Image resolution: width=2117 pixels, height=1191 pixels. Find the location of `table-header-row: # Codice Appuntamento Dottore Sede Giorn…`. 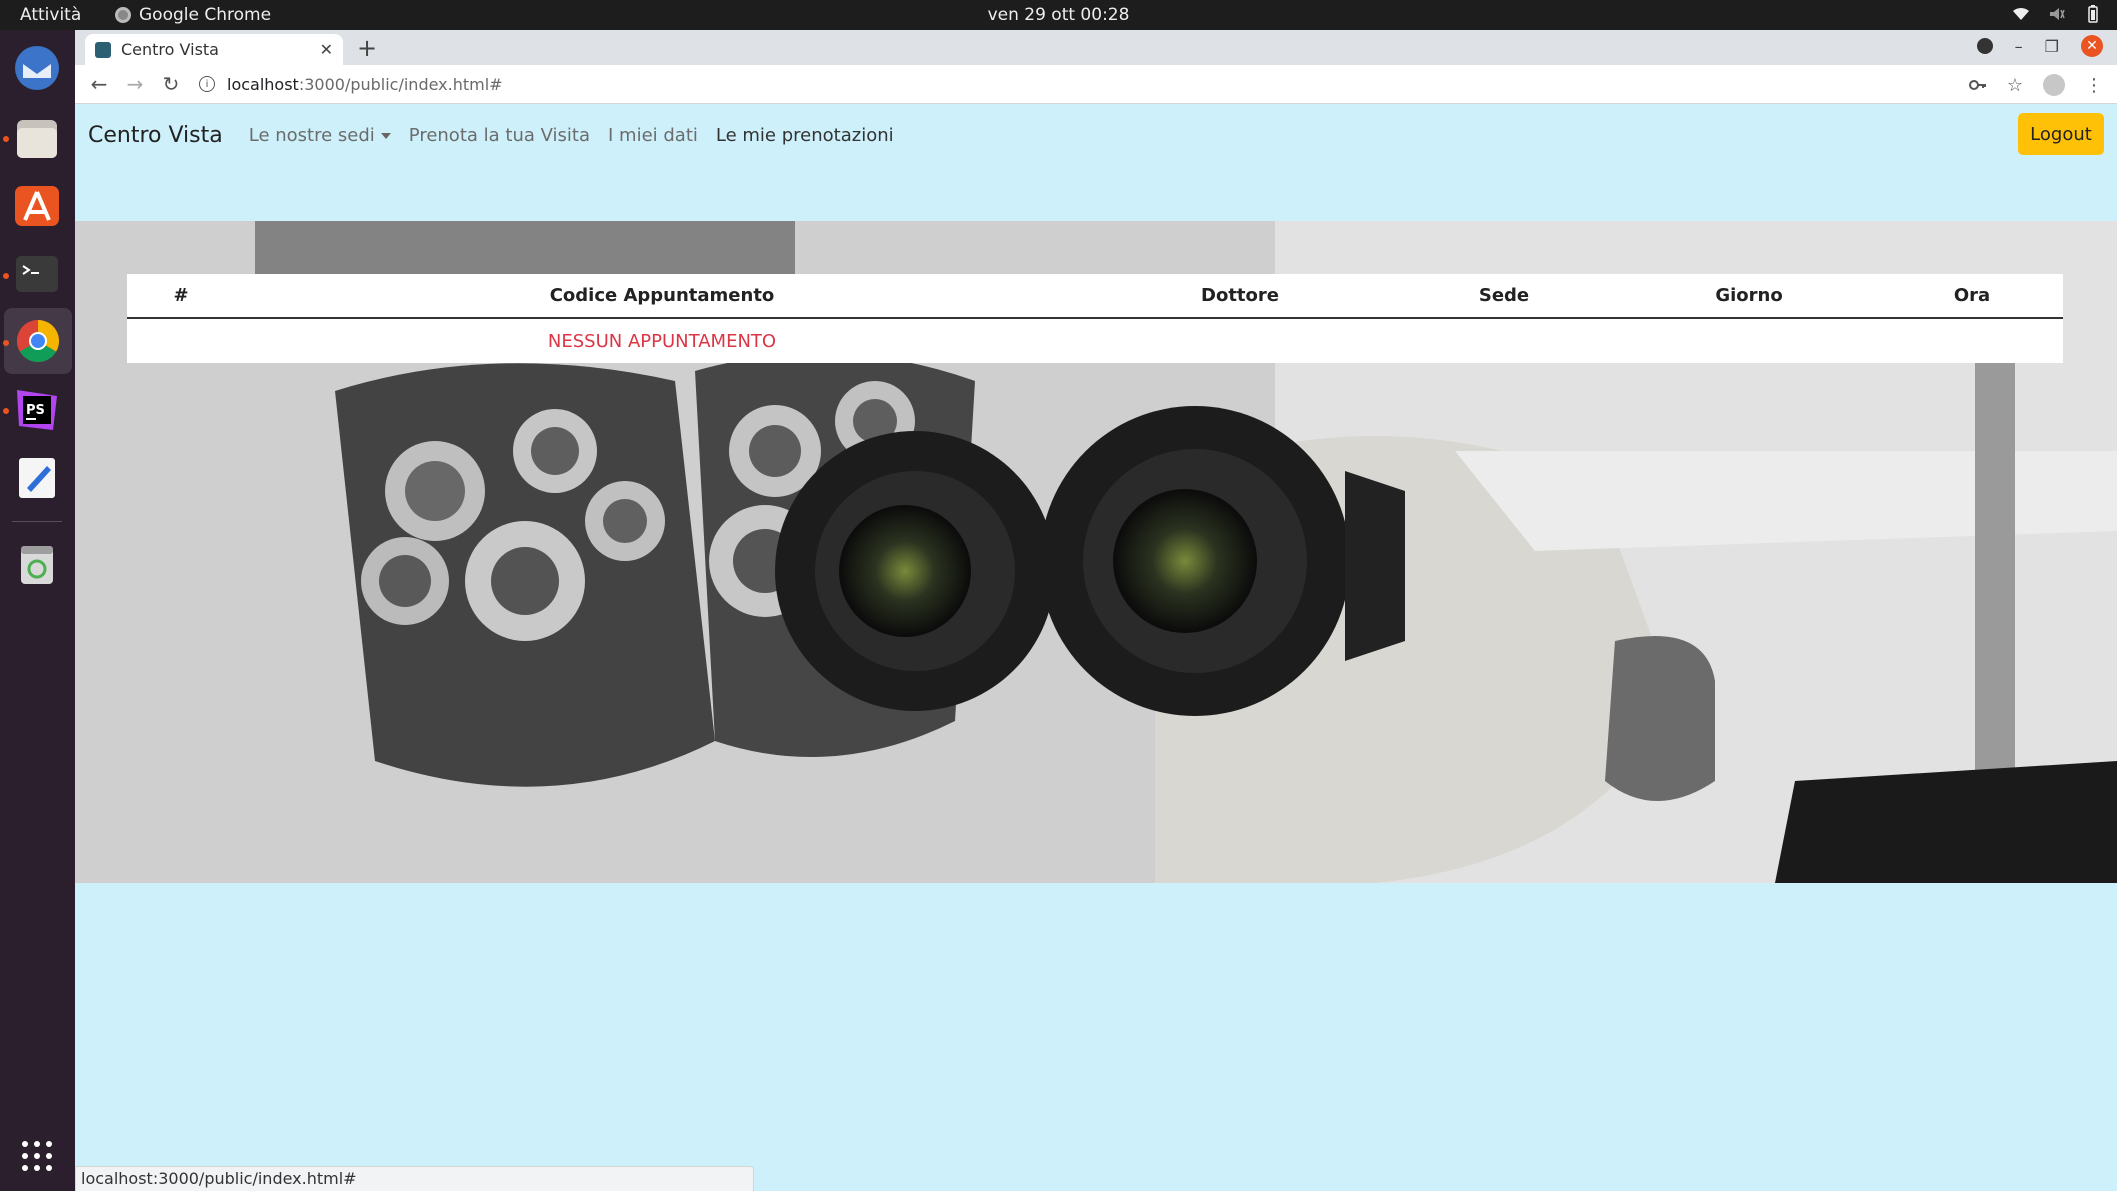

table-header-row: # Codice Appuntamento Dottore Sede Giorn… is located at coordinates (1095, 296).